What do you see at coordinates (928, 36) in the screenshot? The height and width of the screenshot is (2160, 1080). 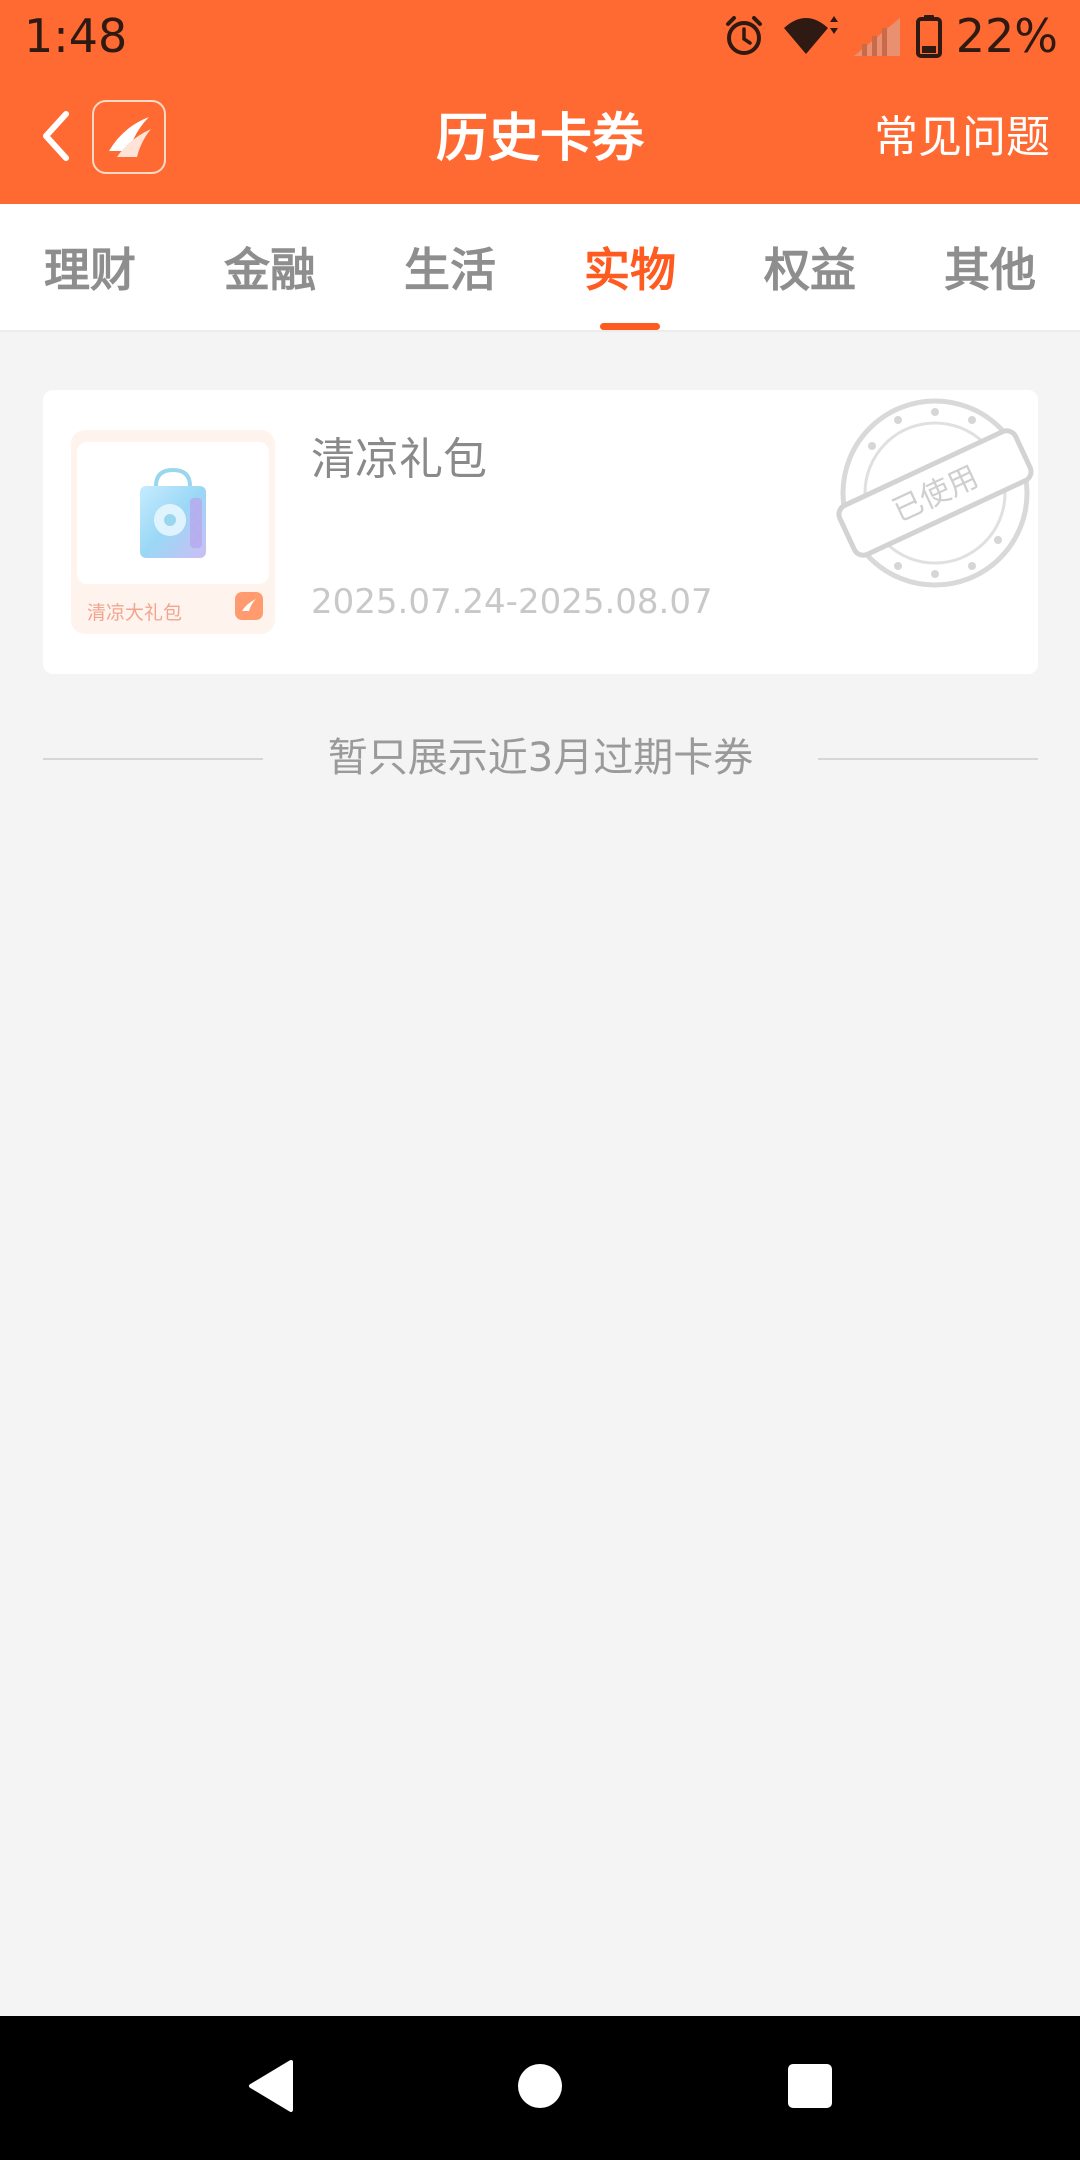 I see `battery-icon` at bounding box center [928, 36].